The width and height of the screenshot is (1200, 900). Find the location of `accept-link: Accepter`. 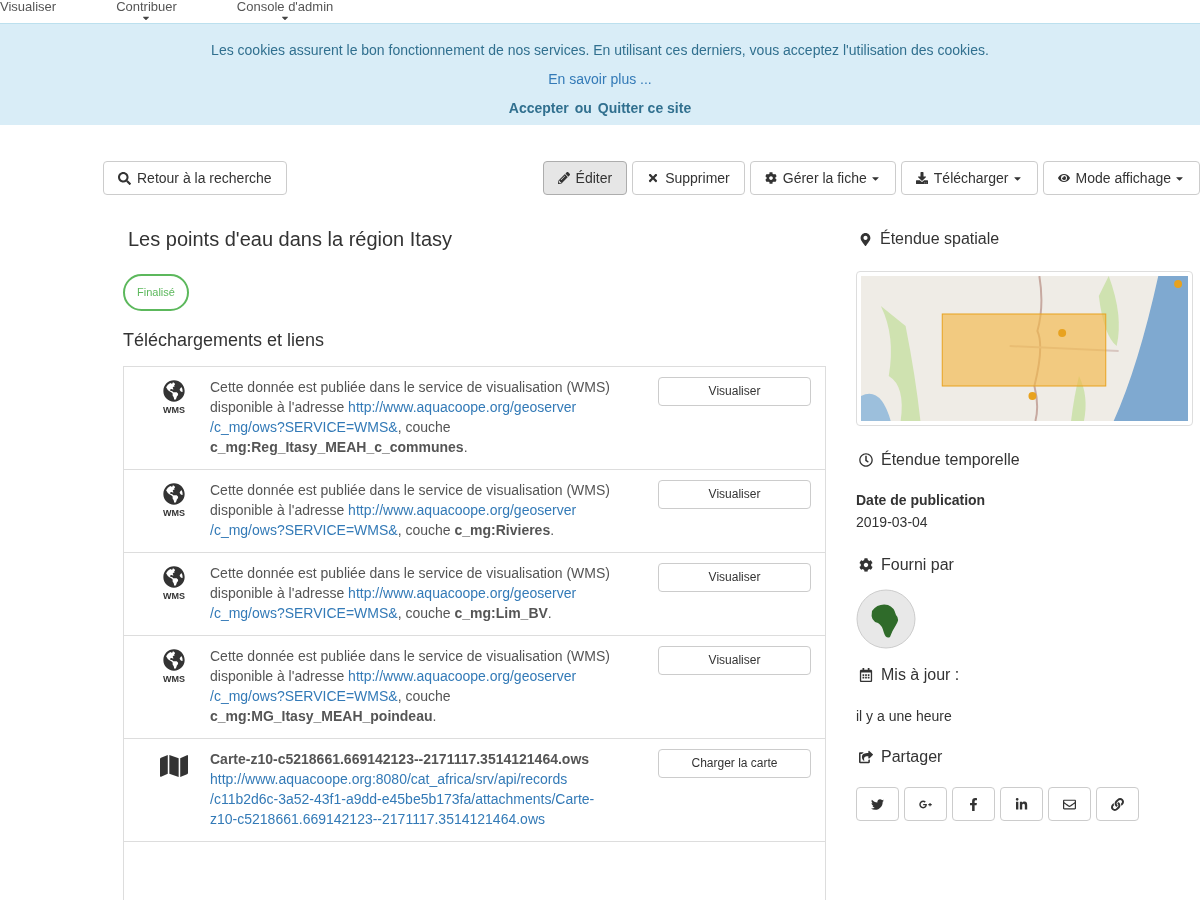

accept-link: Accepter is located at coordinates (538, 108).